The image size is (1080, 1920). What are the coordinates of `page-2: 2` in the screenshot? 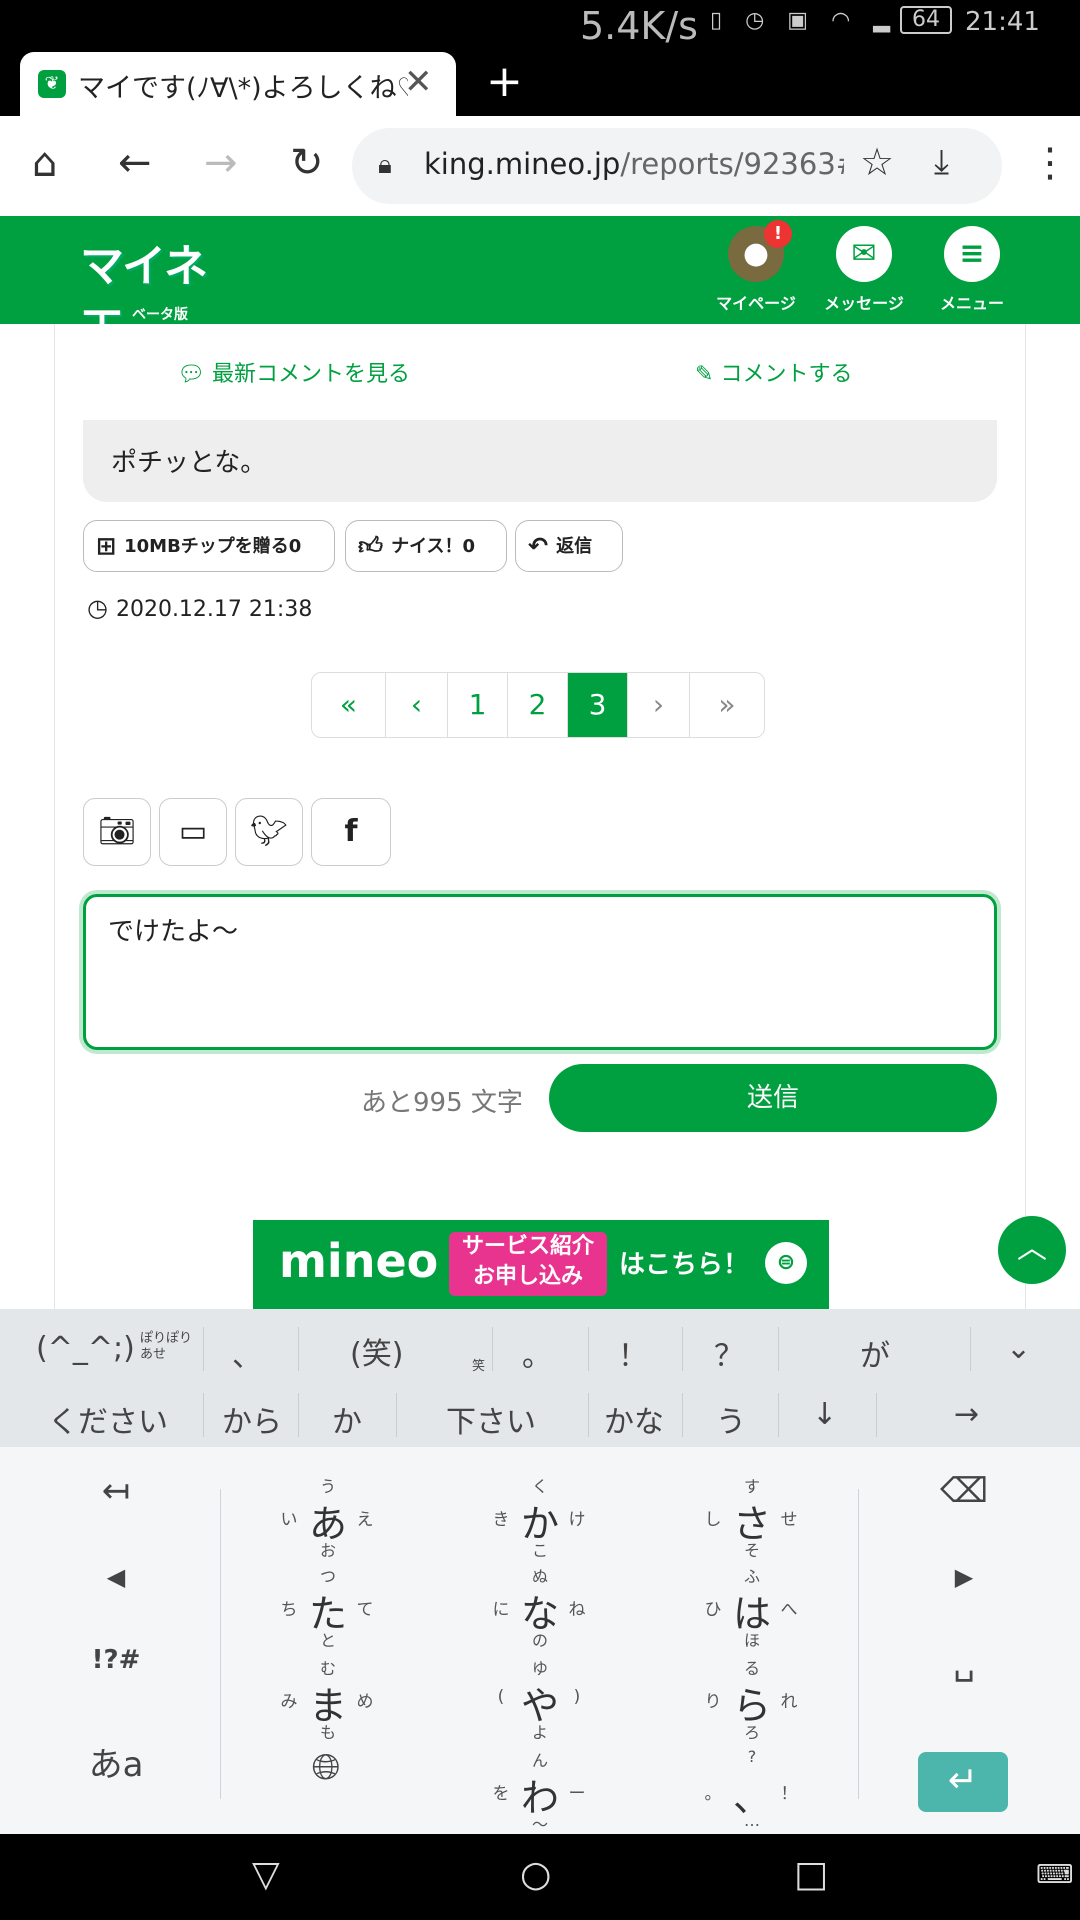 It's located at (538, 705).